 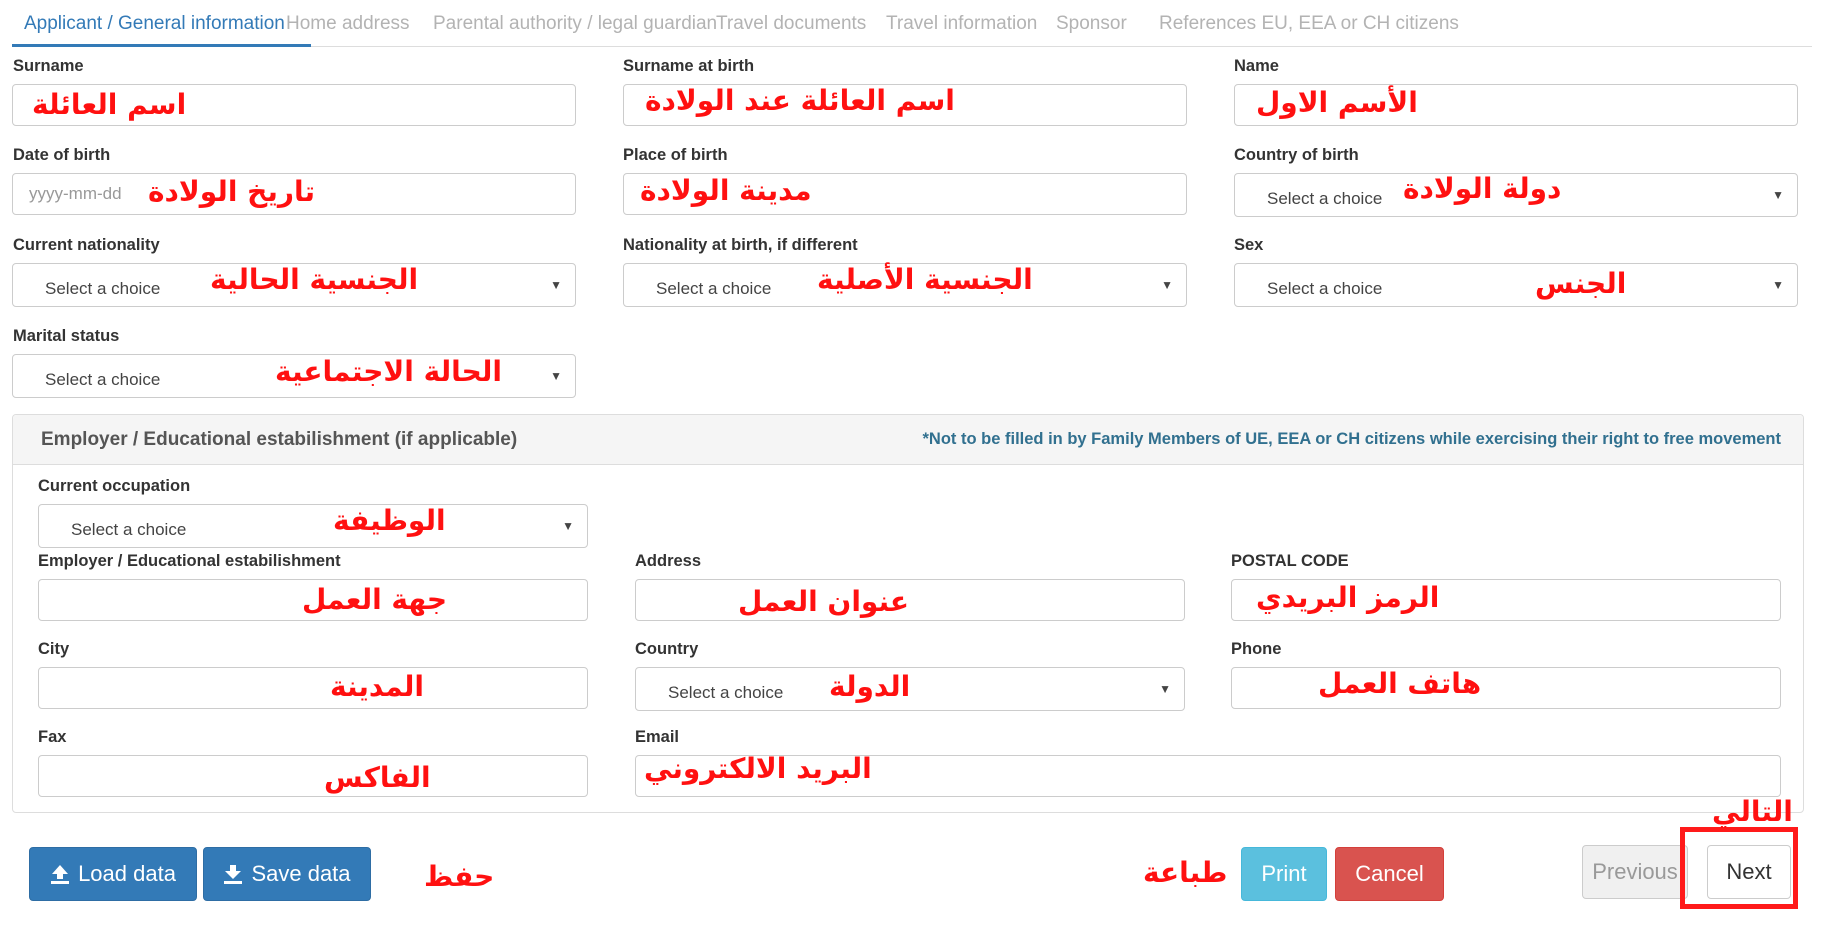 I want to click on load-data-label: Load data, so click(x=127, y=873).